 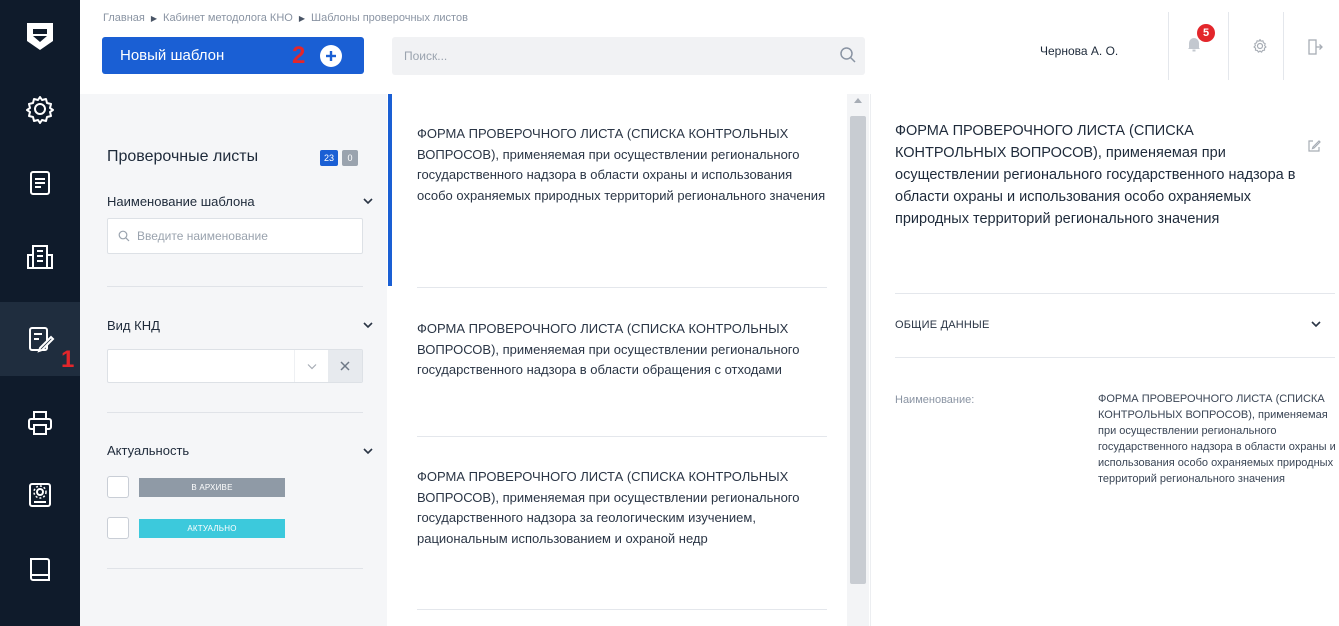 I want to click on user-name: Чернова А. О., so click(x=1079, y=51).